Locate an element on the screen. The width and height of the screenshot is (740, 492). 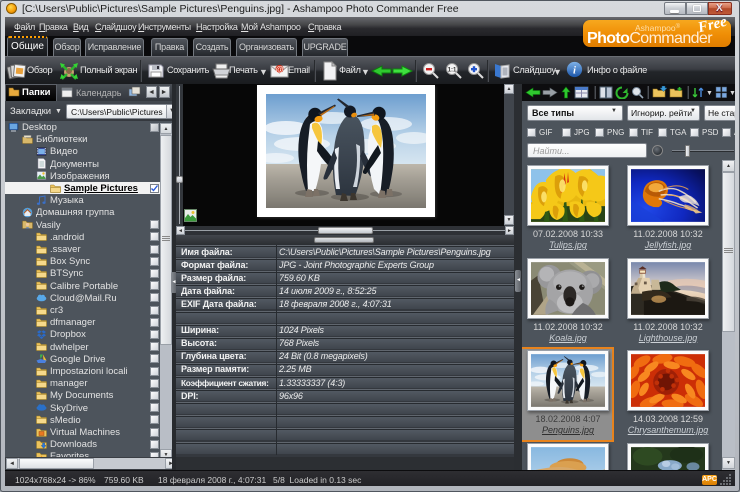
svg-text: i is located at coordinates (574, 71).